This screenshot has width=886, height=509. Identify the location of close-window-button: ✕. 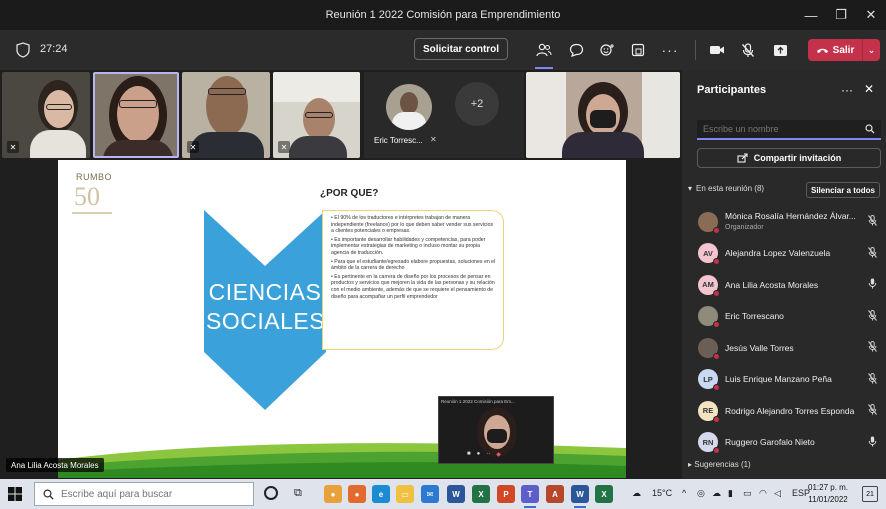
(871, 15).